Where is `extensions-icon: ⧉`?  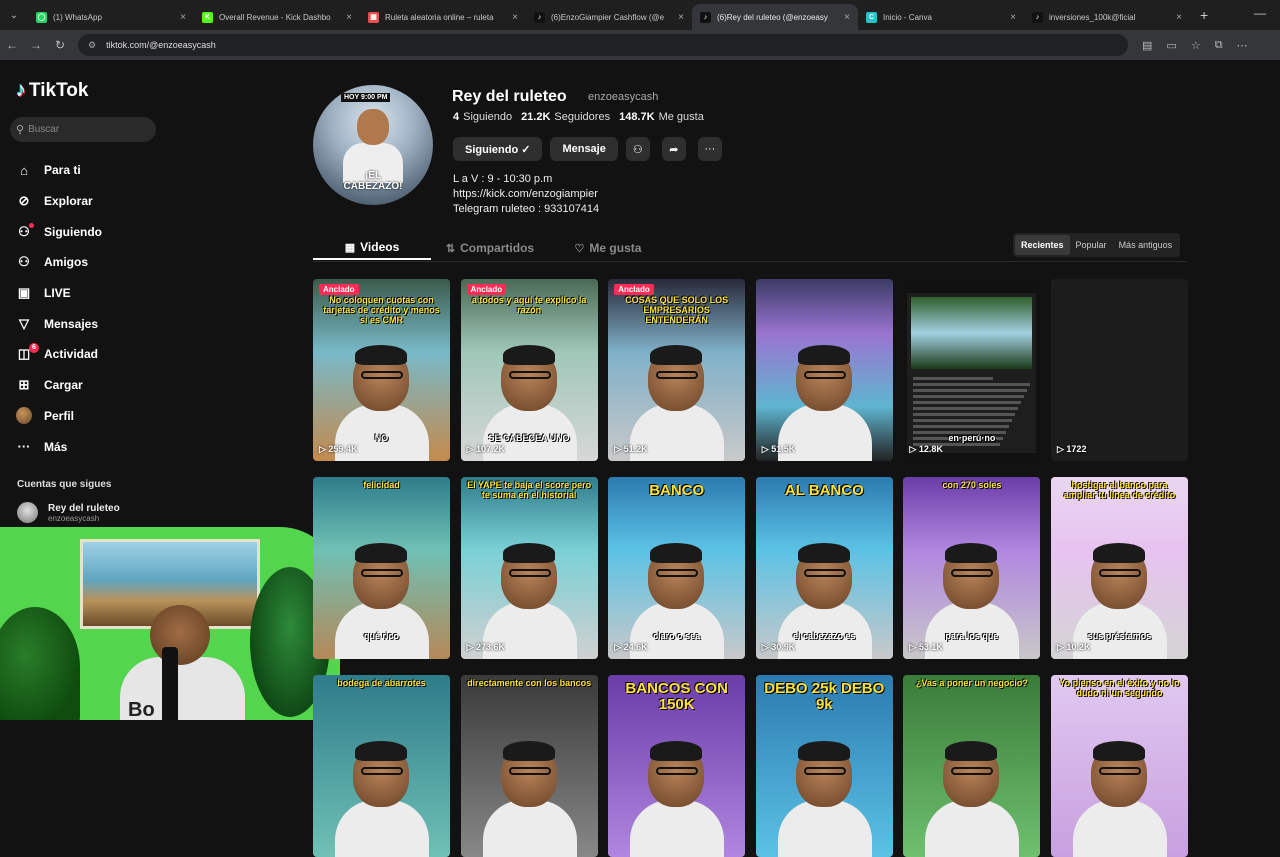
extensions-icon: ⧉ is located at coordinates (1219, 45).